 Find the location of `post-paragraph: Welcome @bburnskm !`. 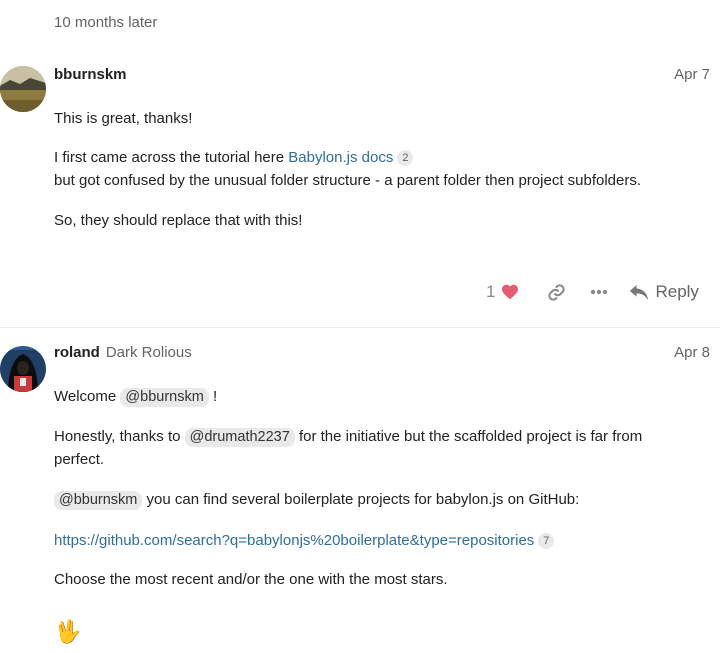

post-paragraph: Welcome @bburnskm ! is located at coordinates (135, 396).